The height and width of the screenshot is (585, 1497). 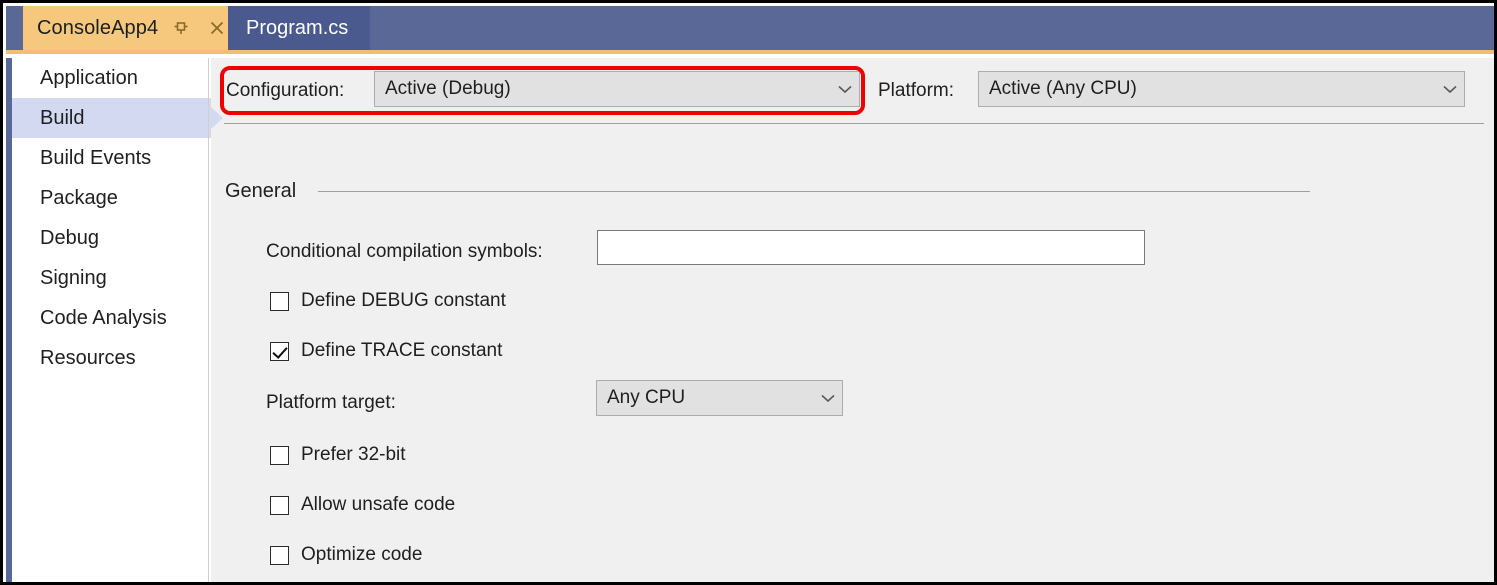 I want to click on sidebar-item-package: Package, so click(x=111, y=198).